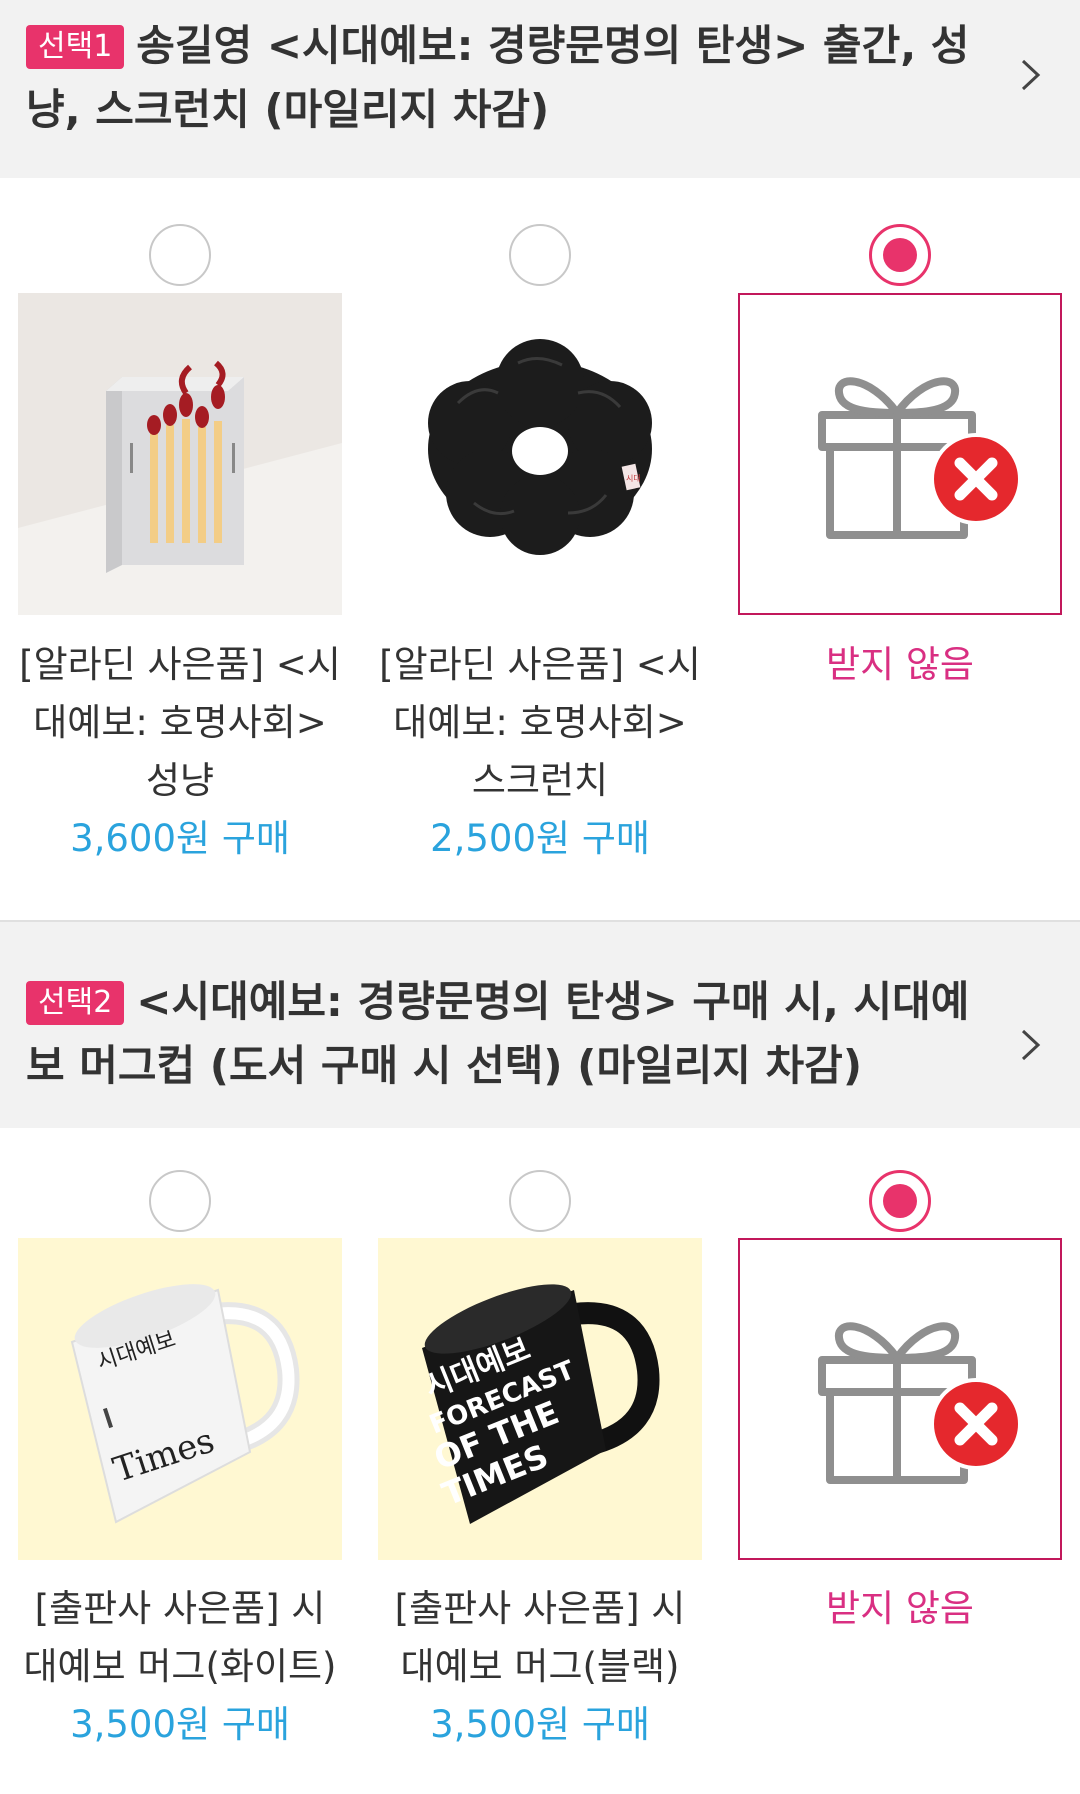 The height and width of the screenshot is (1794, 1080). I want to click on product-name-text: [출판사 사은품] 시대예보 머그(화이트), so click(180, 1638).